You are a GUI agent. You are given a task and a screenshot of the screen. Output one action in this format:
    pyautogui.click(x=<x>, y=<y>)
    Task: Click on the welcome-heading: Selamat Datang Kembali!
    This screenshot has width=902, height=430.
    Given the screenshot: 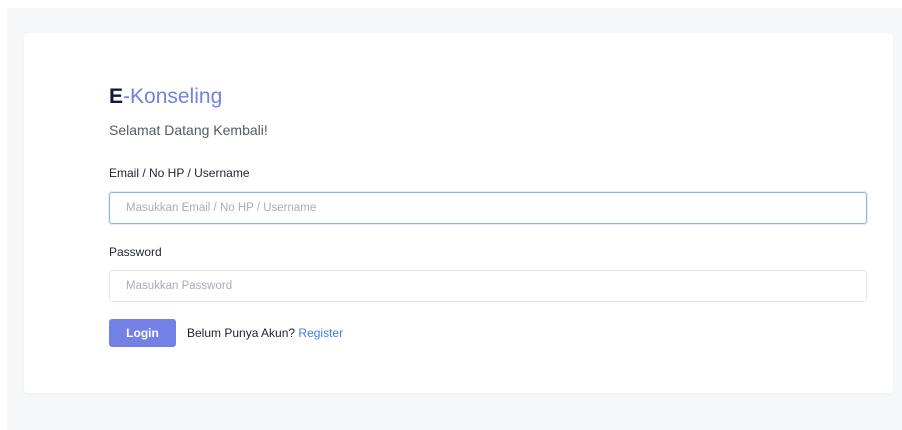 What is the action you would take?
    pyautogui.click(x=188, y=130)
    